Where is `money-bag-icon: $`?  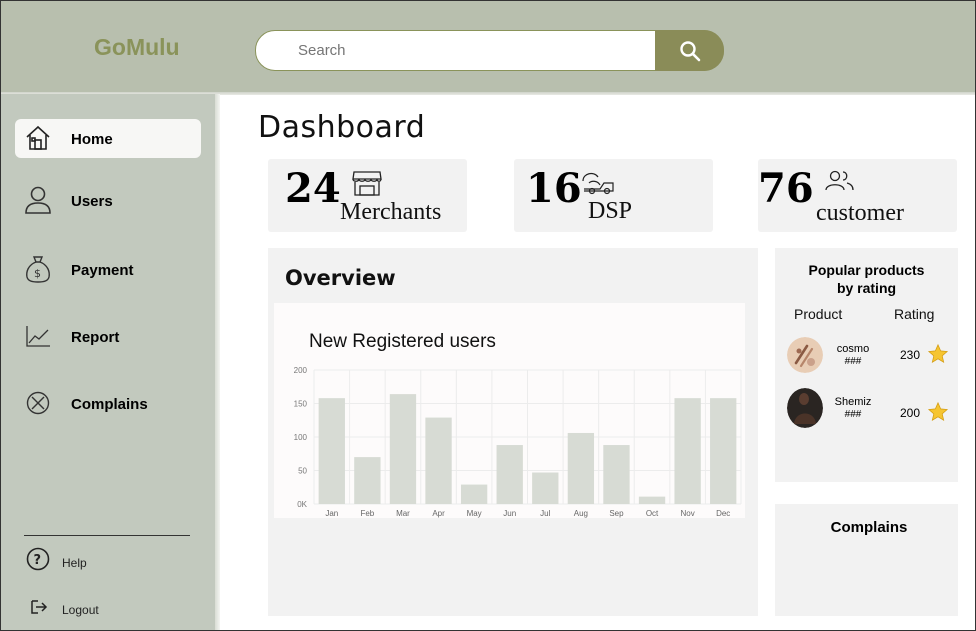 money-bag-icon: $ is located at coordinates (38, 269).